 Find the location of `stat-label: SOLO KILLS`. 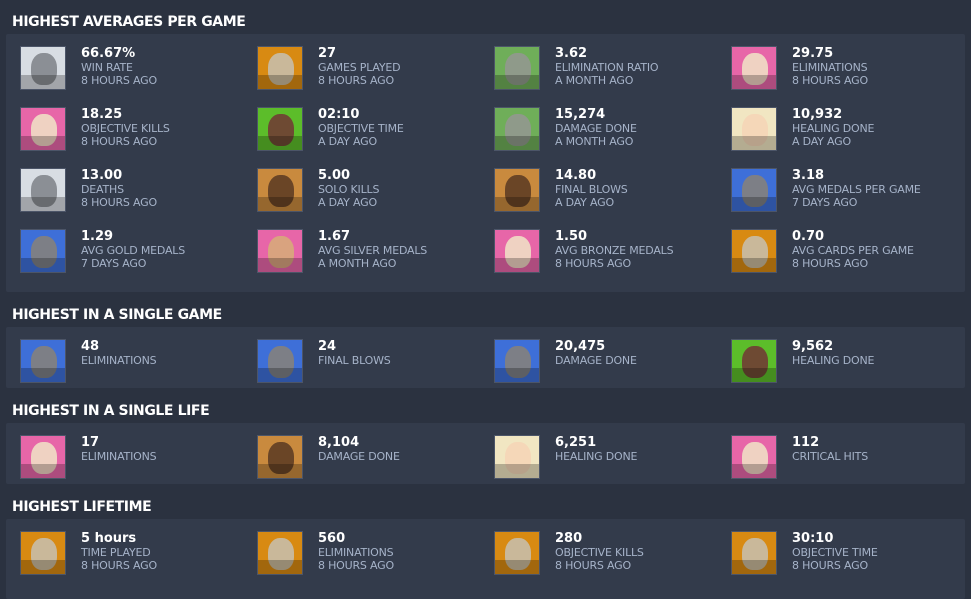

stat-label: SOLO KILLS is located at coordinates (349, 189).